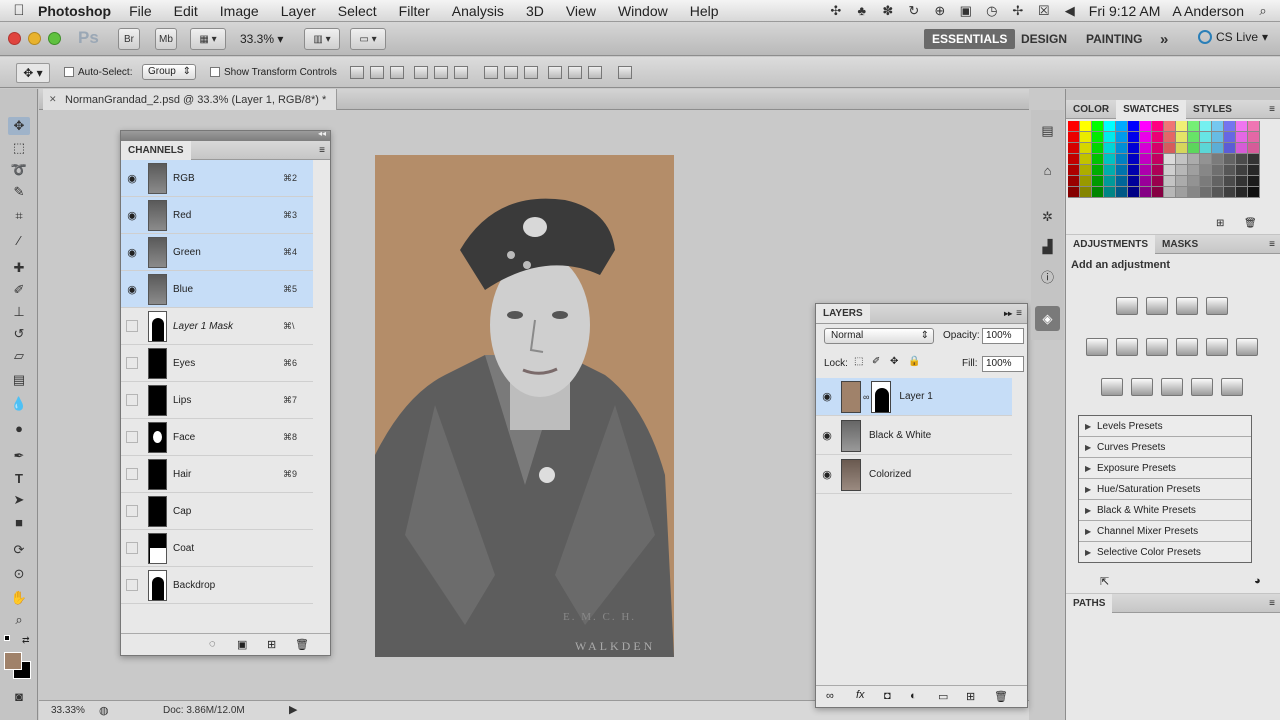 The image size is (1280, 720). I want to click on exposure-icon, so click(1217, 306).